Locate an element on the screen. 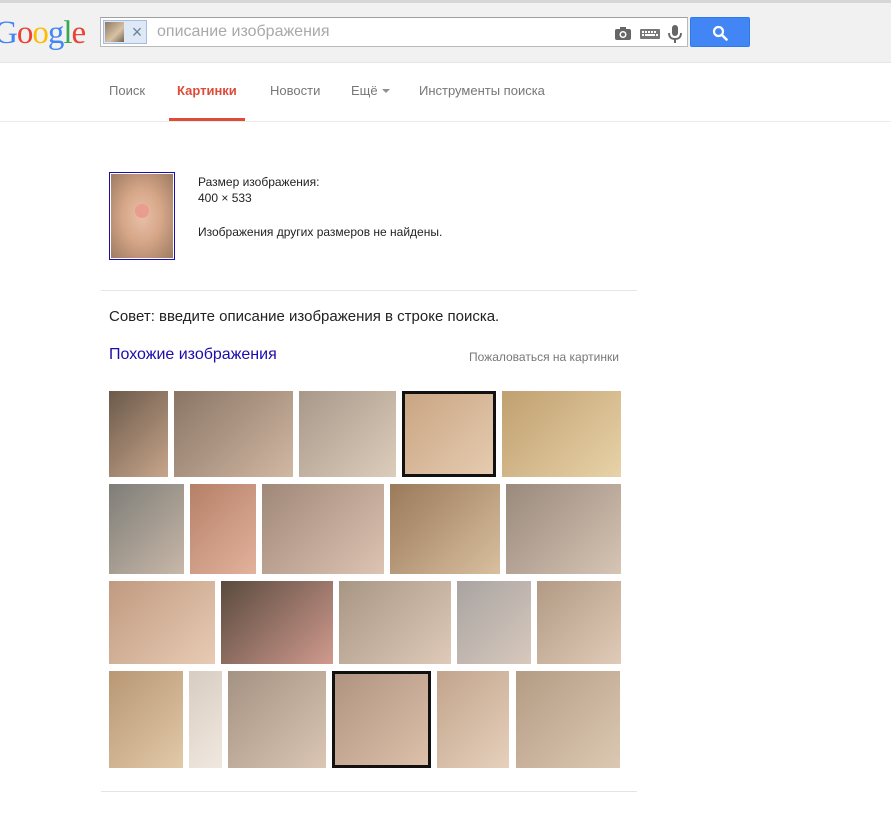 This screenshot has width=891, height=838. tab-search-tools: Инструменты поиска is located at coordinates (482, 102).